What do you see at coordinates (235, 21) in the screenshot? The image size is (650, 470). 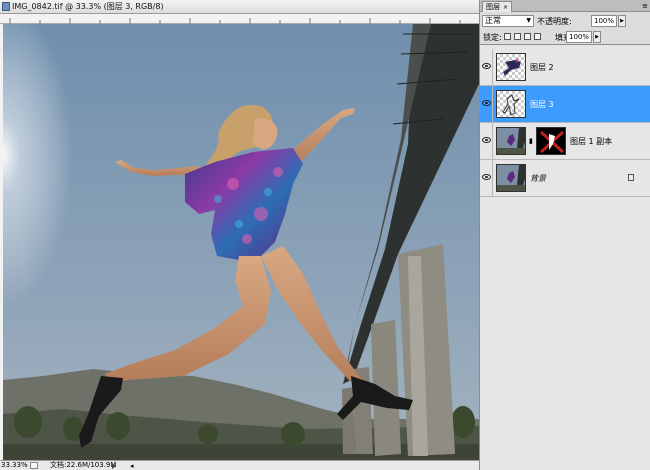 I see `ruler-ticks` at bounding box center [235, 21].